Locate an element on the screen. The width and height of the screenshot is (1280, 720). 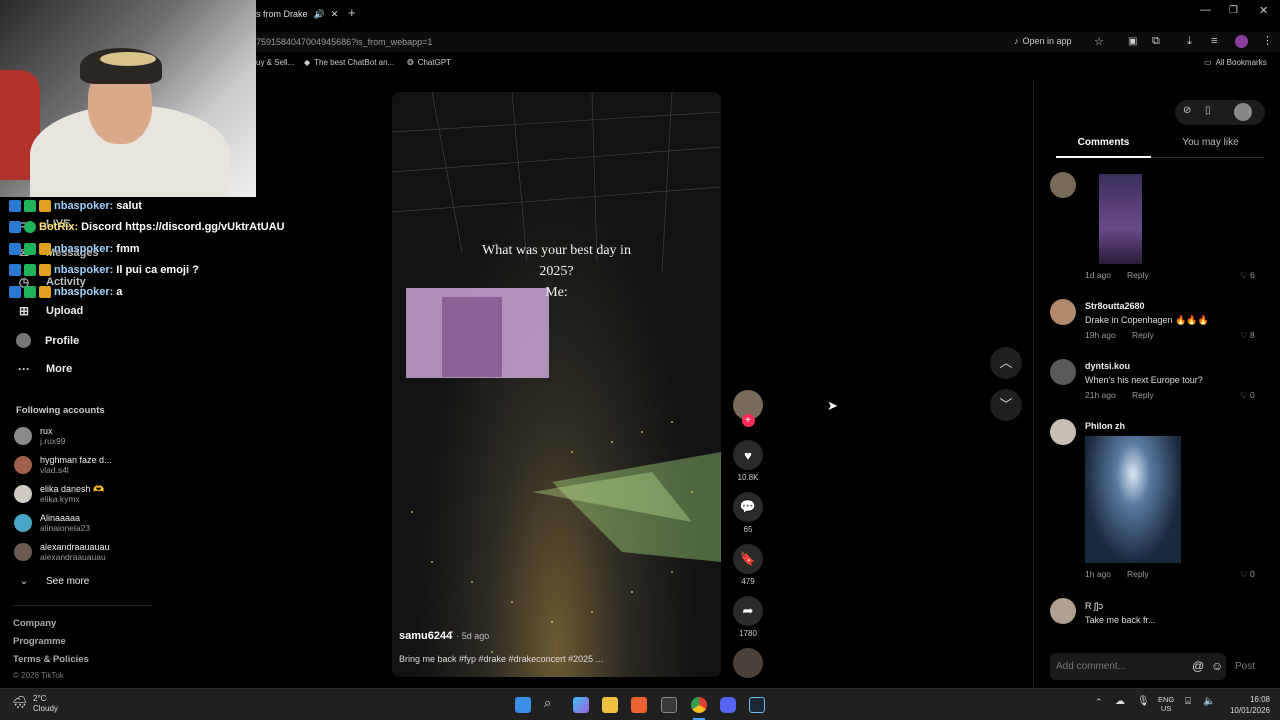
weather-widget: 2°C Cloudy is located at coordinates (45, 704).